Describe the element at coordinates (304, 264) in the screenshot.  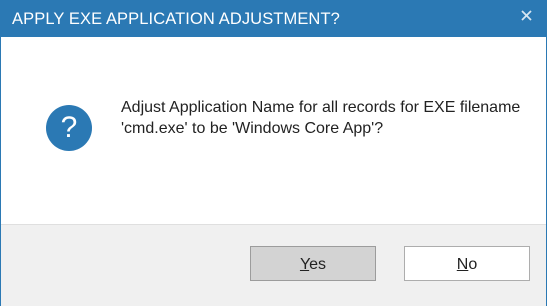
I see `yes-access-key: Y` at that location.